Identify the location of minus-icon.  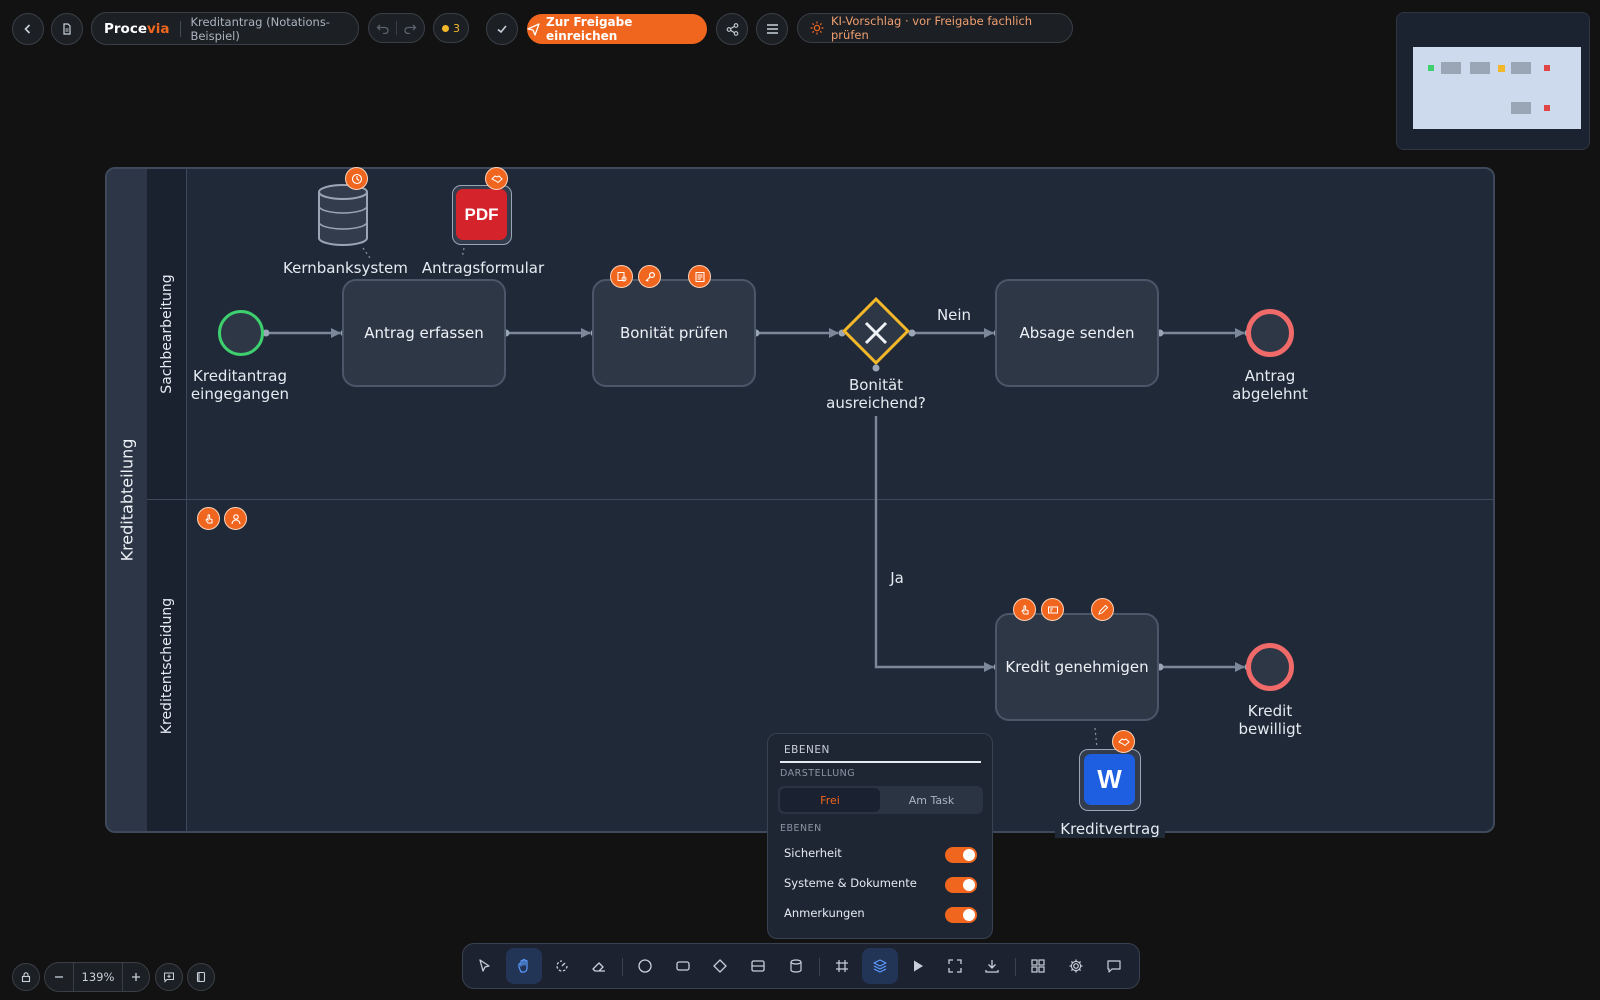
(59, 977).